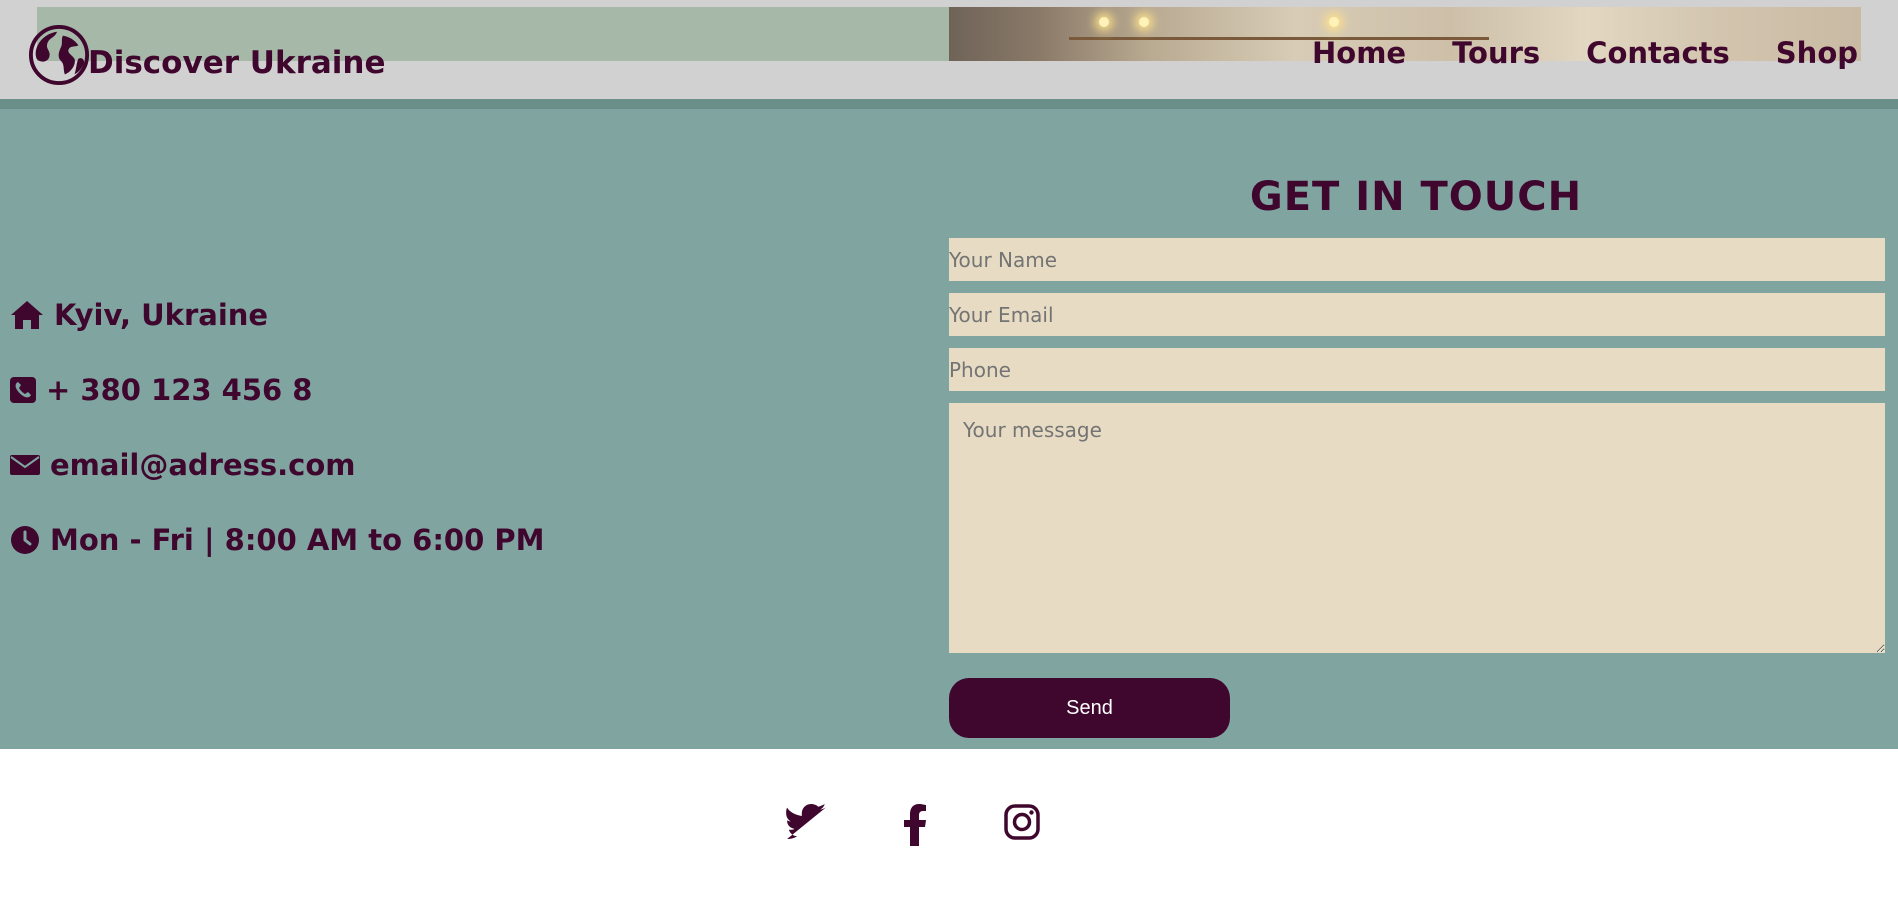  Describe the element at coordinates (1417, 314) in the screenshot. I see `email-field` at that location.